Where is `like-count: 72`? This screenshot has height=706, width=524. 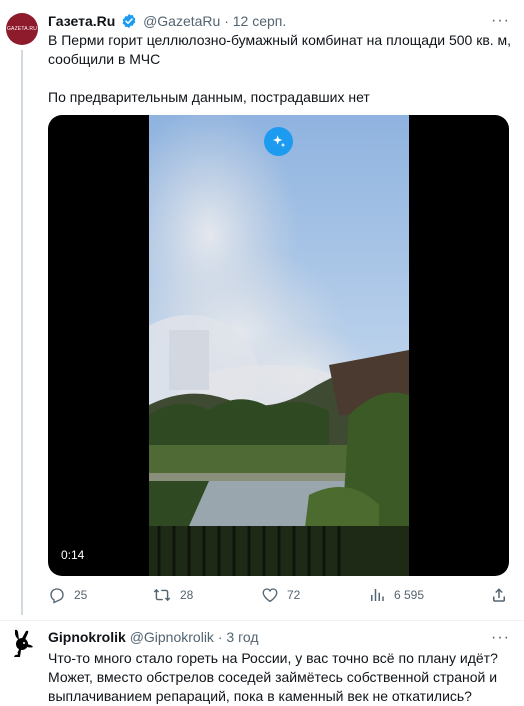 like-count: 72 is located at coordinates (294, 595).